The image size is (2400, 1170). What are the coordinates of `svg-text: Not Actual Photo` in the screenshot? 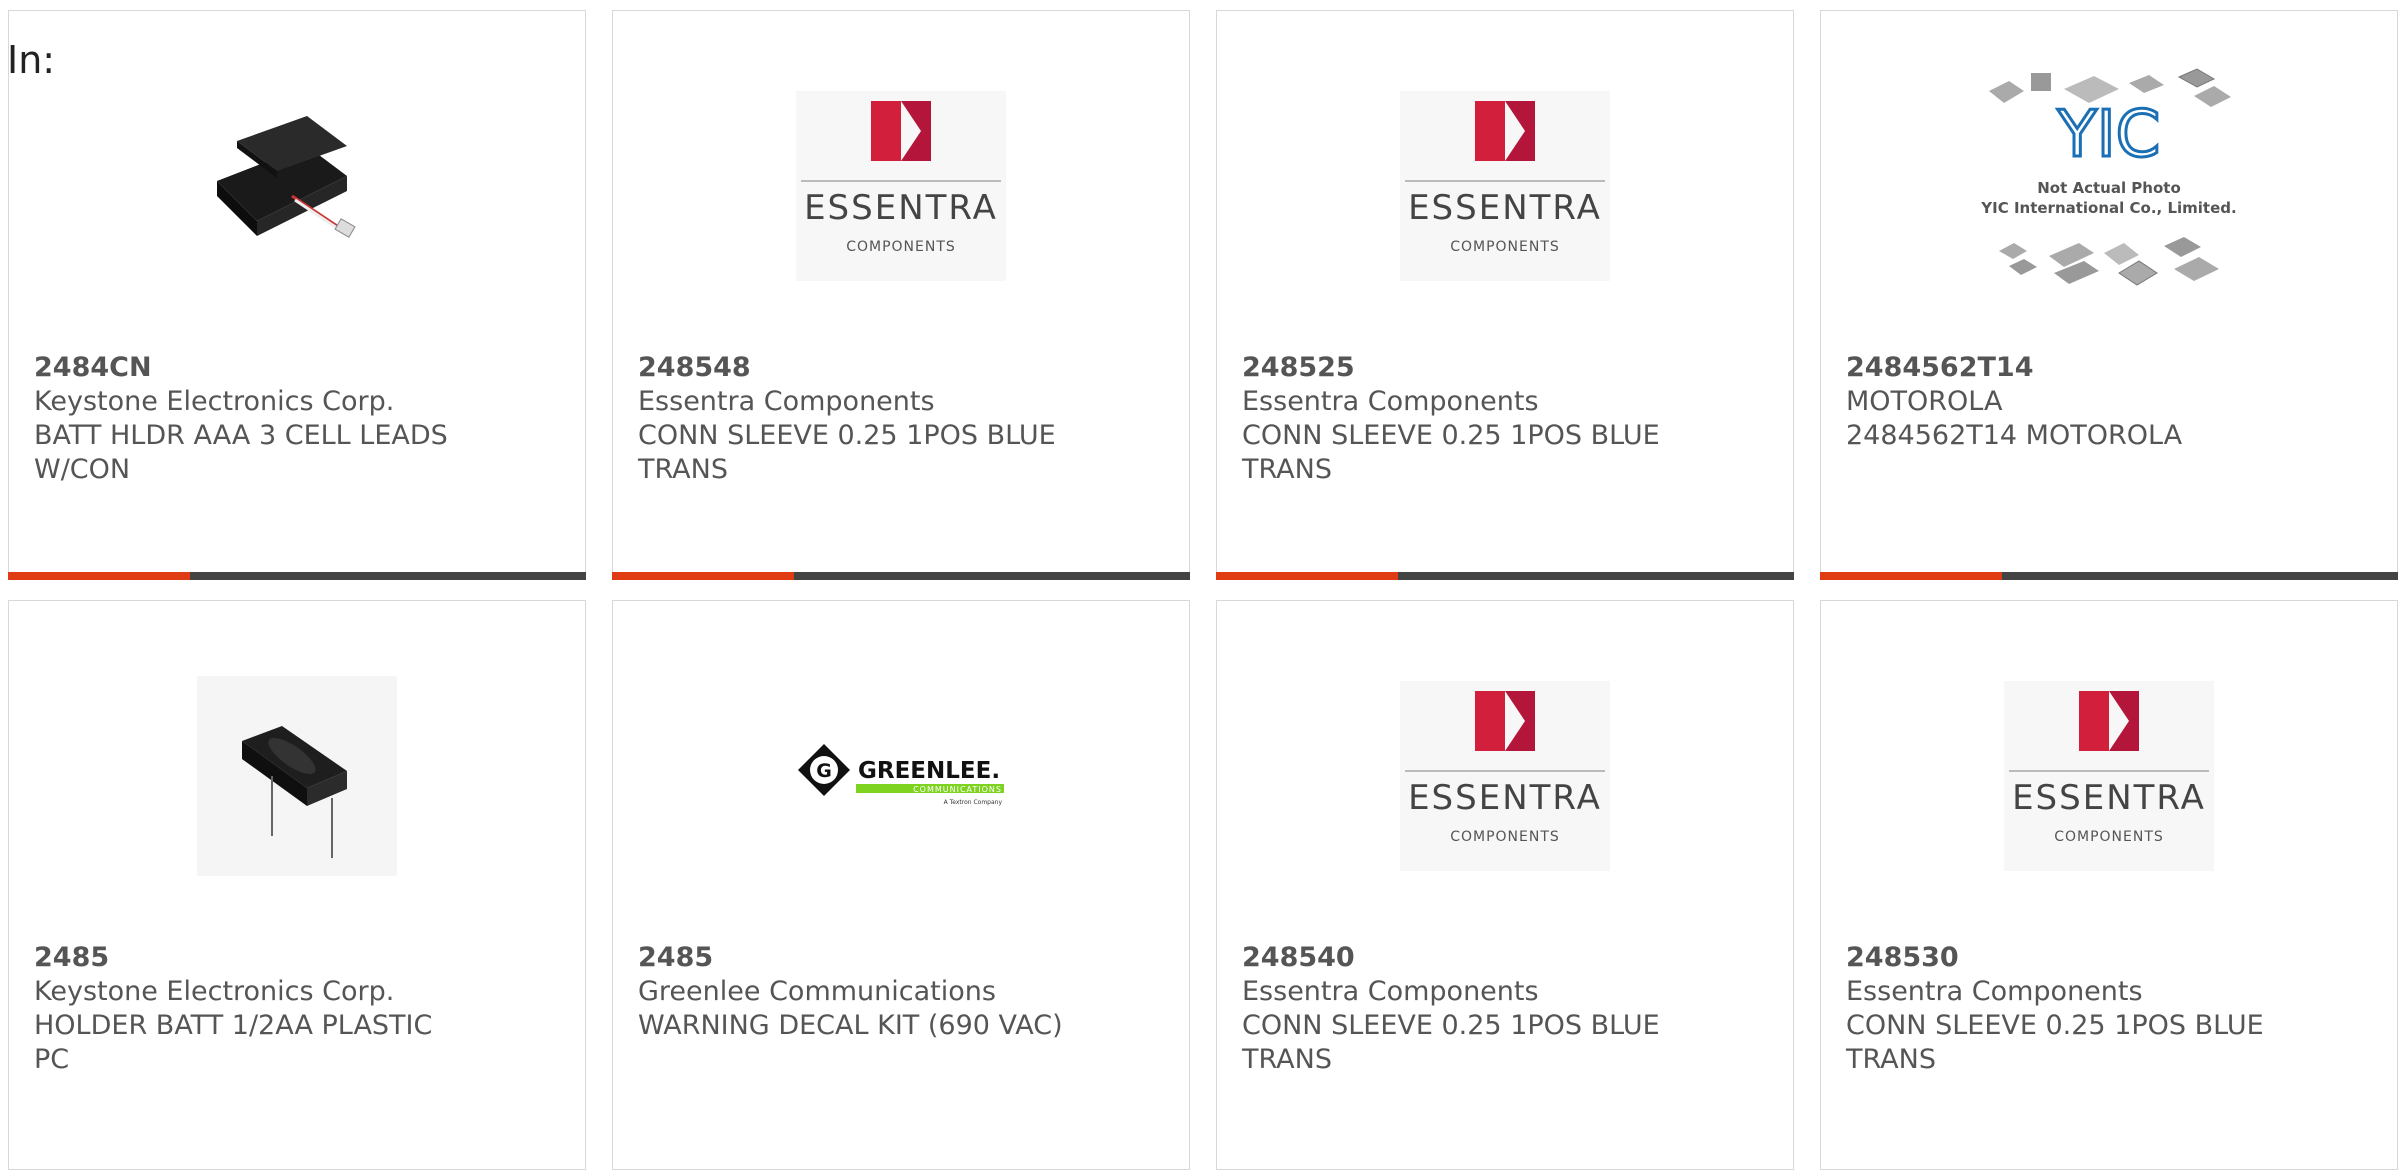 It's located at (2109, 188).